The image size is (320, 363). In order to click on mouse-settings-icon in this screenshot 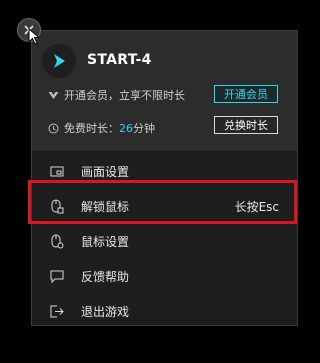, I will do `click(57, 241)`.